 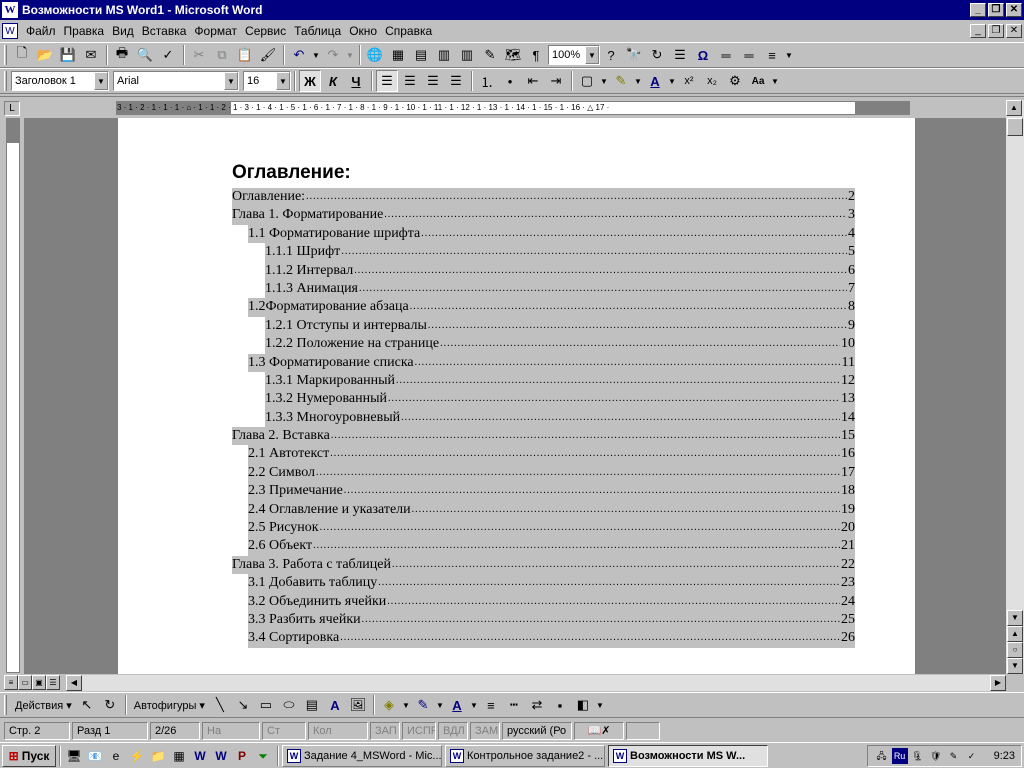 I want to click on line-color-icon: ✎, so click(x=423, y=705).